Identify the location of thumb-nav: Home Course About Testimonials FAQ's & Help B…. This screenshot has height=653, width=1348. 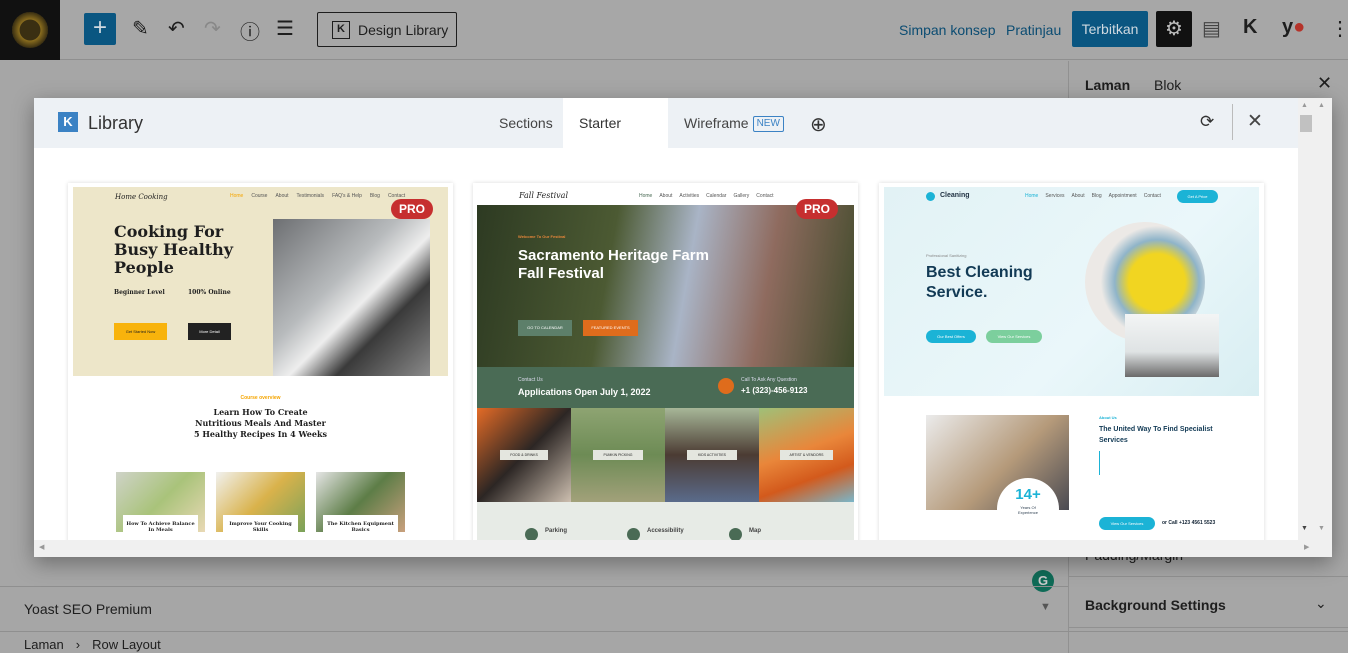
(318, 196).